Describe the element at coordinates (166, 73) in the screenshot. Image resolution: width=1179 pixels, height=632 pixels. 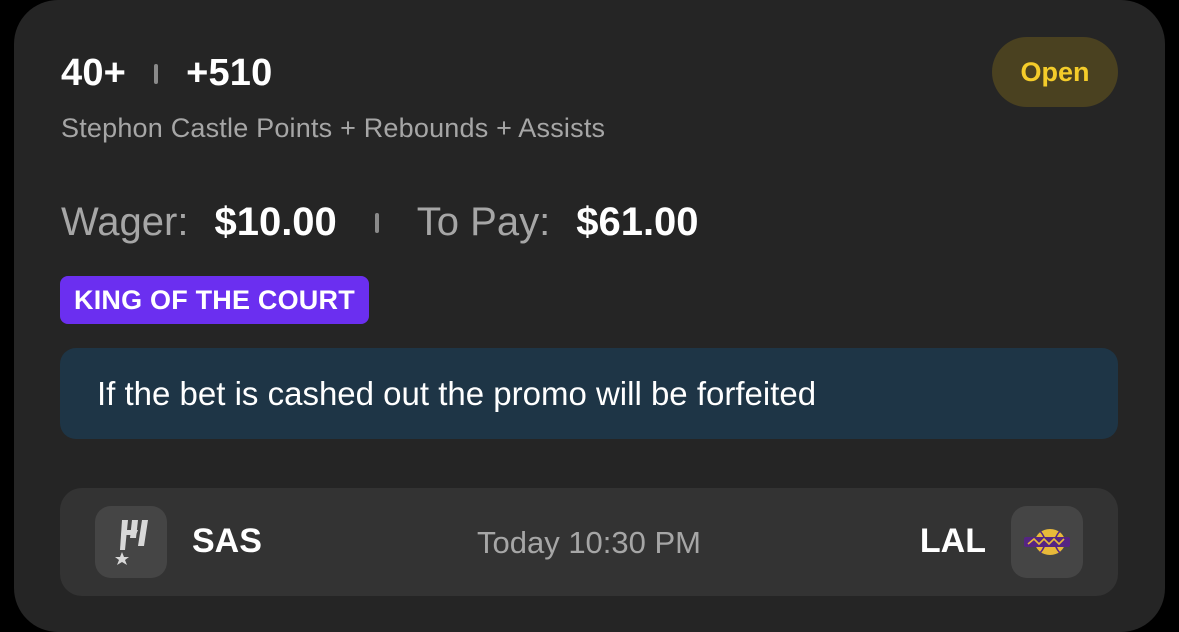
I see `bet-headline: 40+ +510` at that location.